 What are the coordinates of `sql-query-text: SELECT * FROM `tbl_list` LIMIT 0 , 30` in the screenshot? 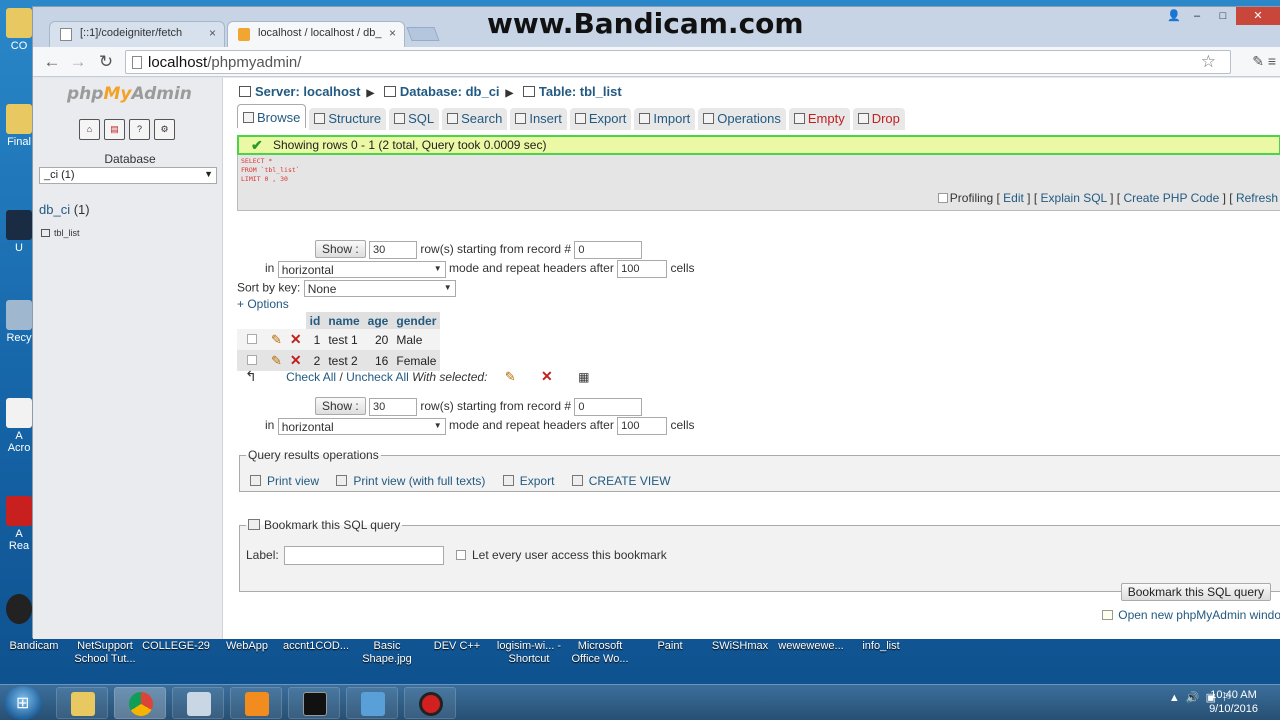 It's located at (270, 170).